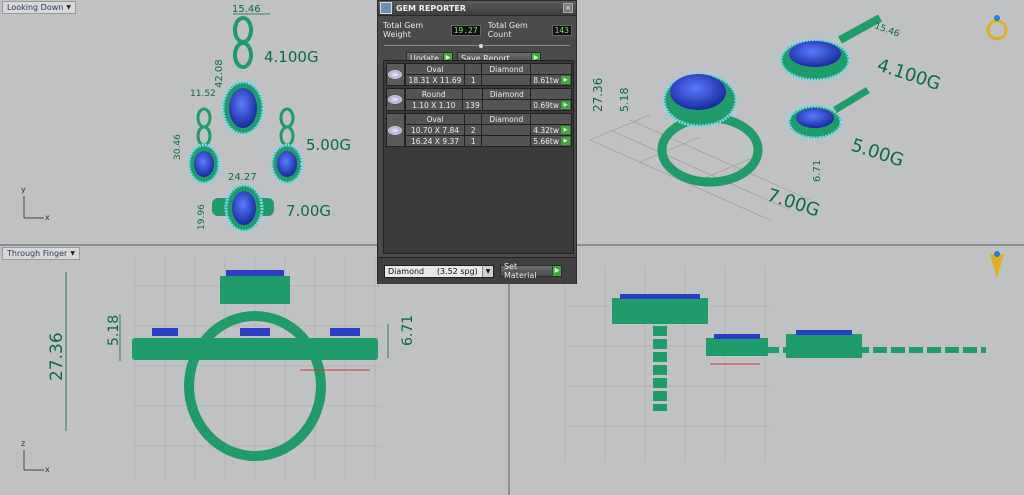 The image size is (1024, 495). Describe the element at coordinates (431, 8) in the screenshot. I see `dialog-title: GEM REPORTER` at that location.